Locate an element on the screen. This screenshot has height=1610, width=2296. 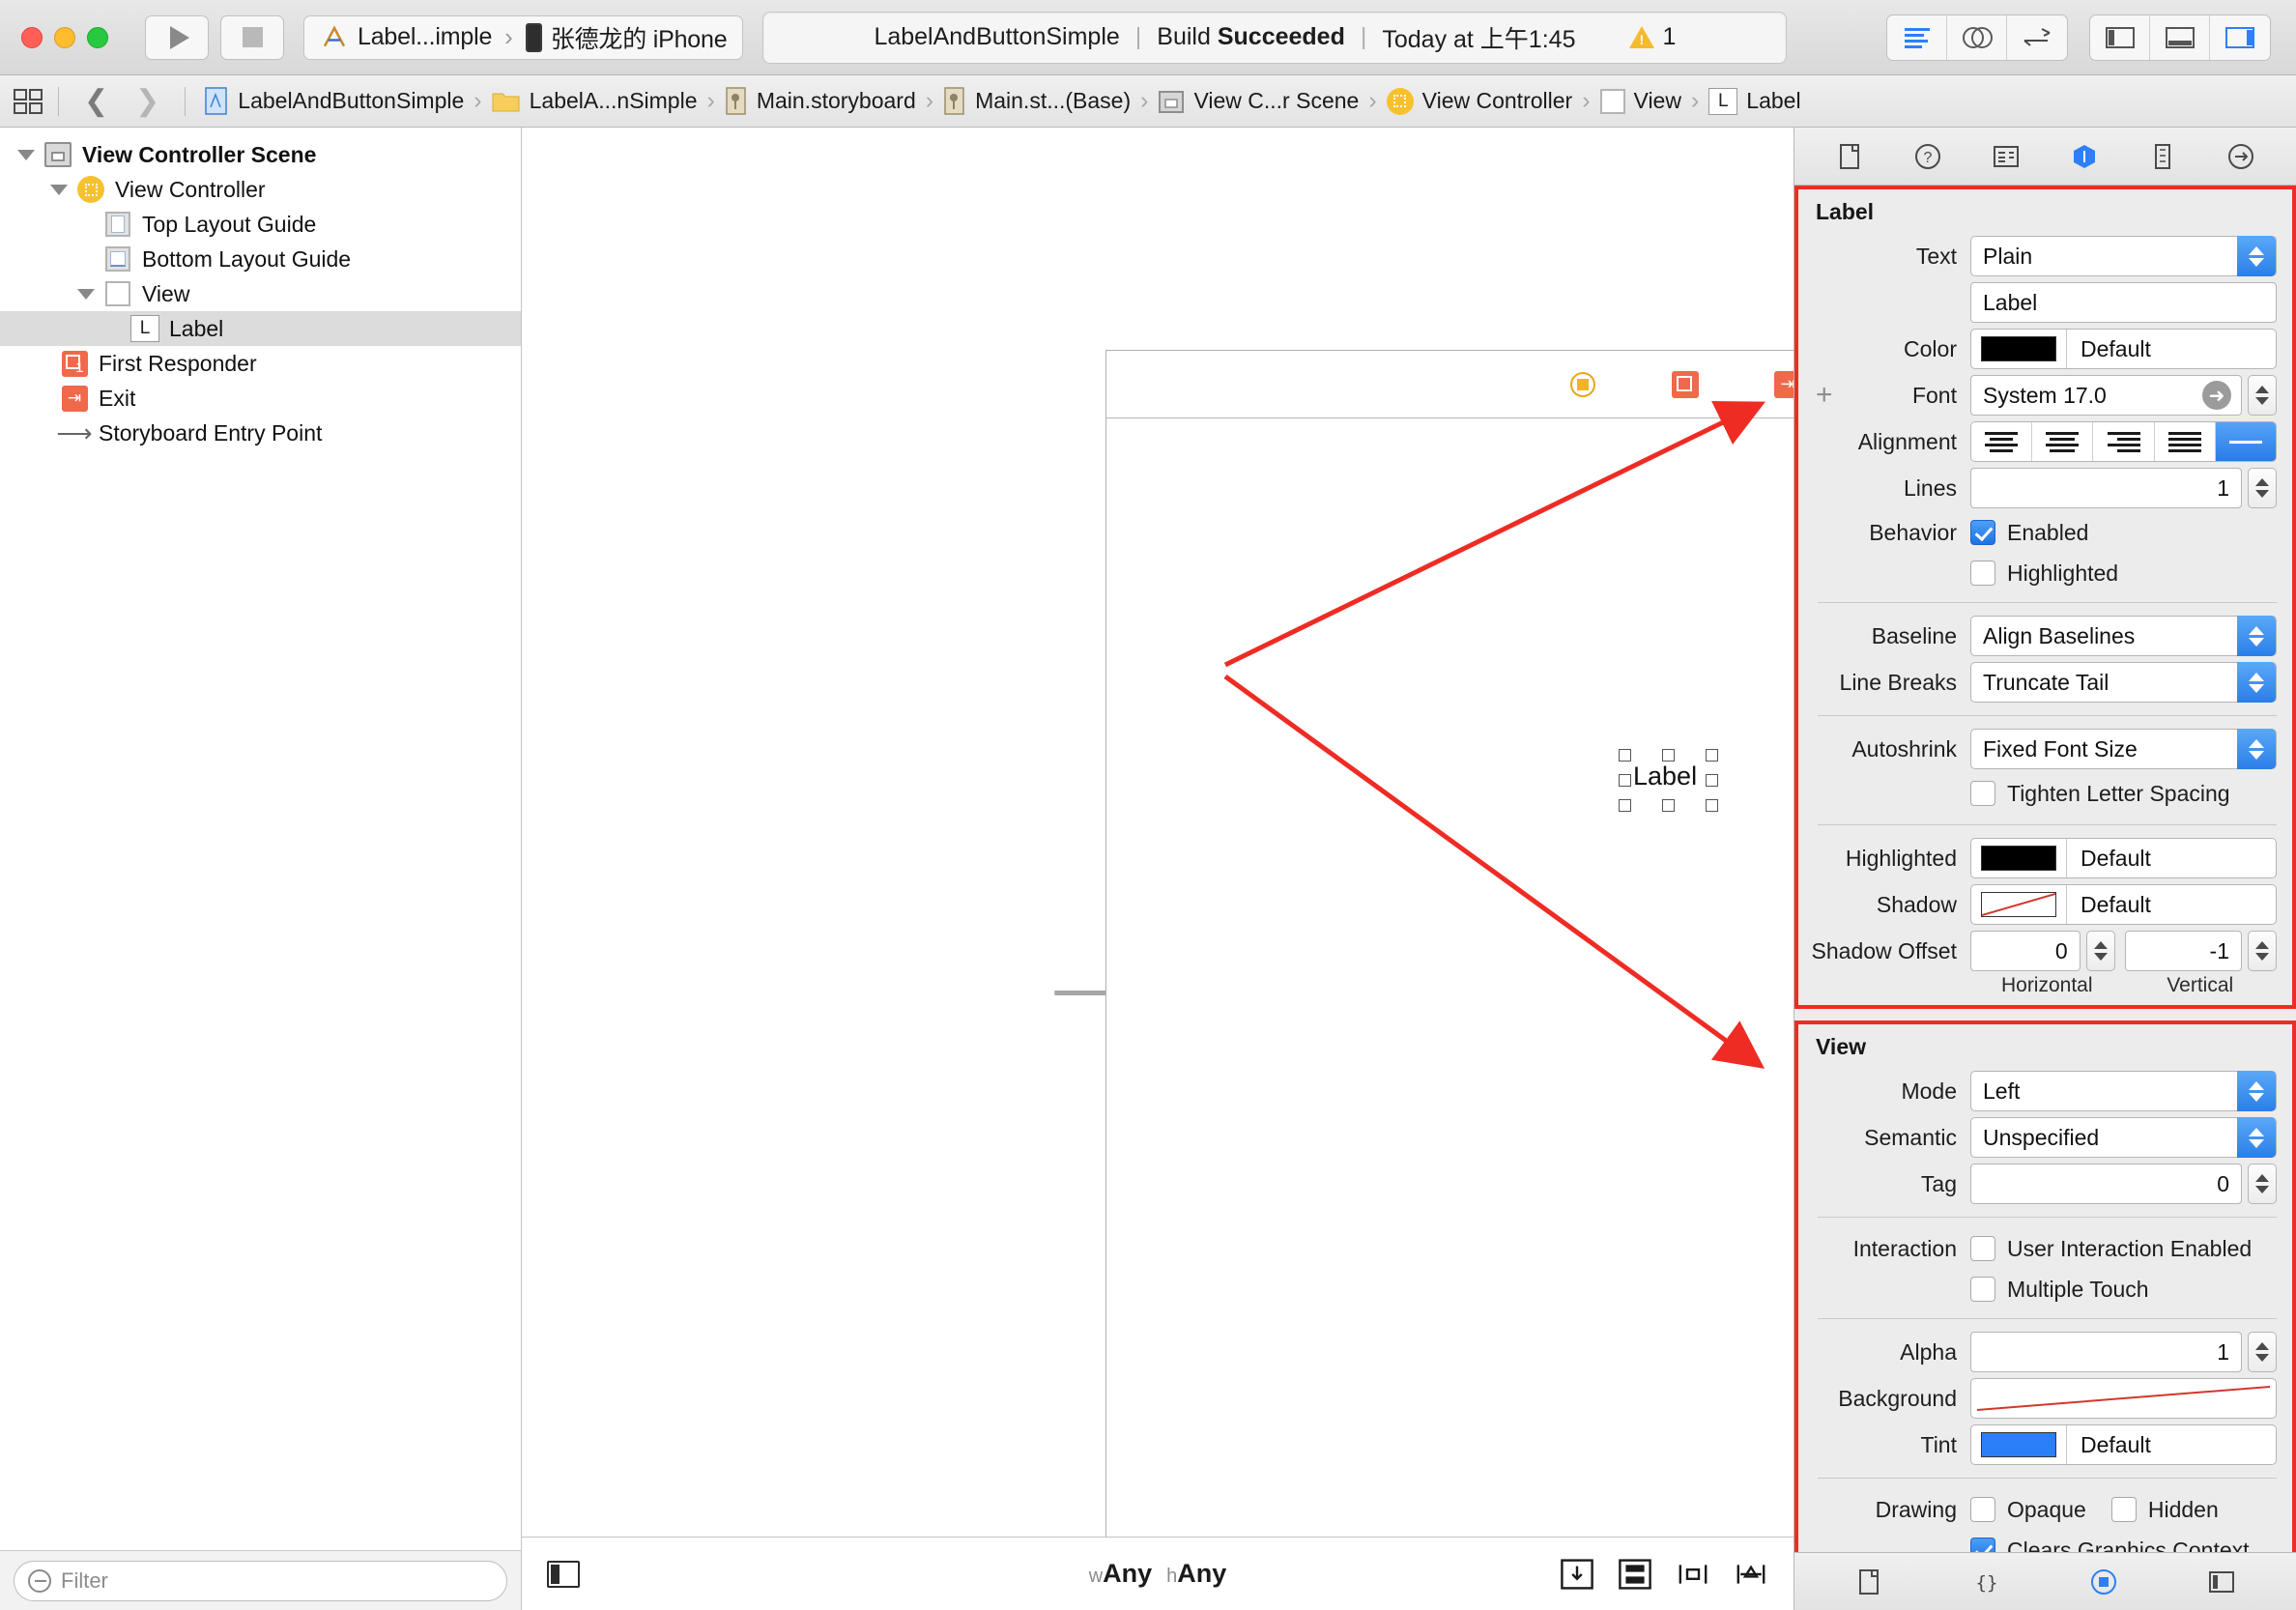
quick-help-icon: ? is located at coordinates (1927, 156).